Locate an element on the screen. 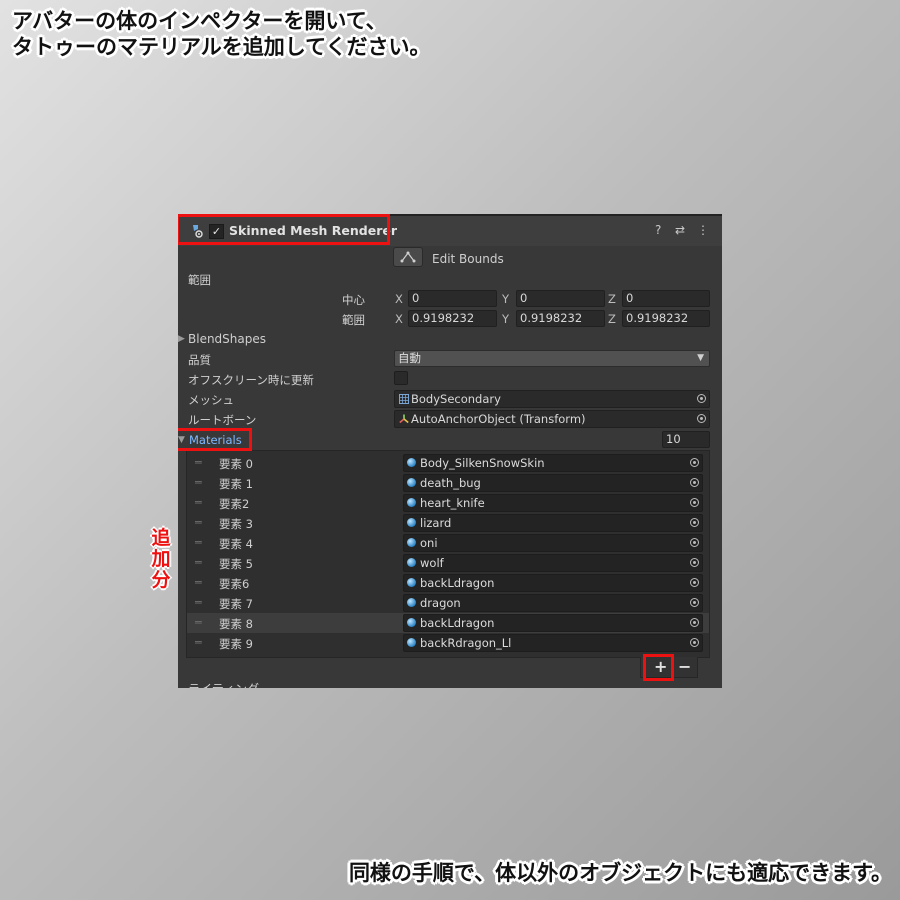  list-item: ═ 要素 5 wolf is located at coordinates (448, 563).